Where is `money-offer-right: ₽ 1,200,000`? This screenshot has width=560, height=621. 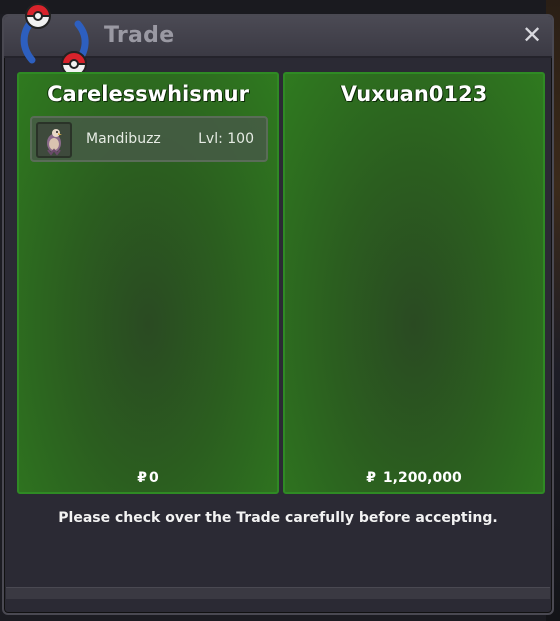
money-offer-right: ₽ 1,200,000 is located at coordinates (414, 478).